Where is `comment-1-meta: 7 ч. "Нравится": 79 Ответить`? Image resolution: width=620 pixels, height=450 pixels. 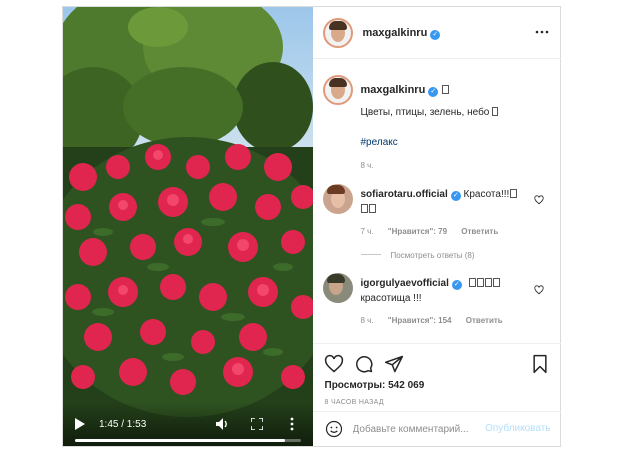
comment-1-meta: 7 ч. "Нравится": 79 Ответить is located at coordinates (430, 231).